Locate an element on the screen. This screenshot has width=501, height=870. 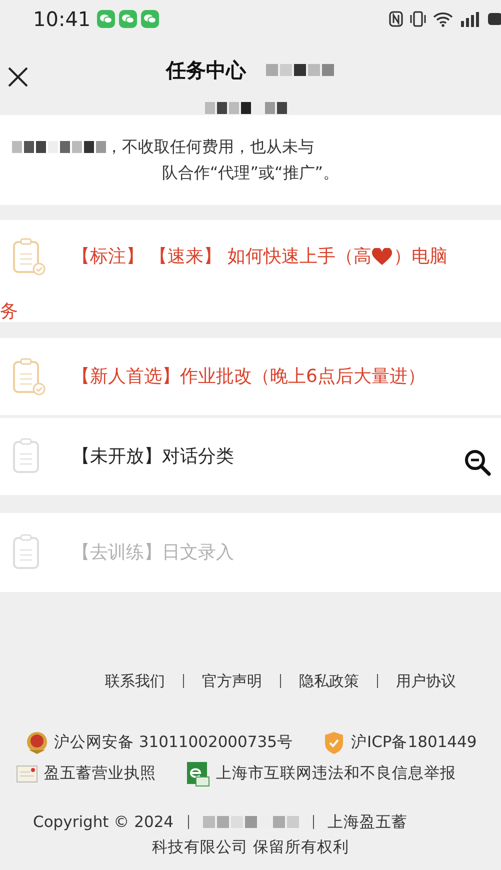
task-title: 【新人首选】作业批改（晚上6点后大量进） is located at coordinates (249, 377).